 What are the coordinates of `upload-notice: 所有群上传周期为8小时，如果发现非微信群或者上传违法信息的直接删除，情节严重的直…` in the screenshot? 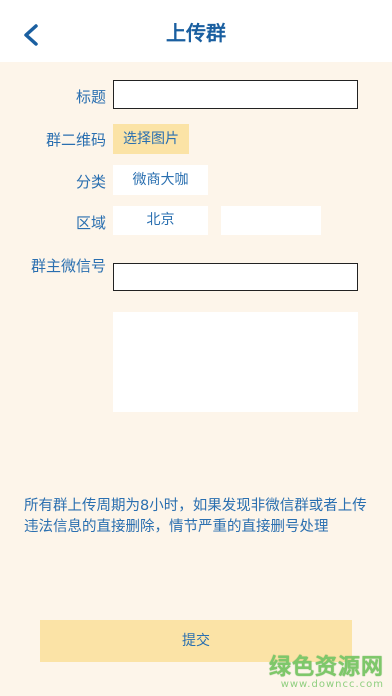 It's located at (195, 516).